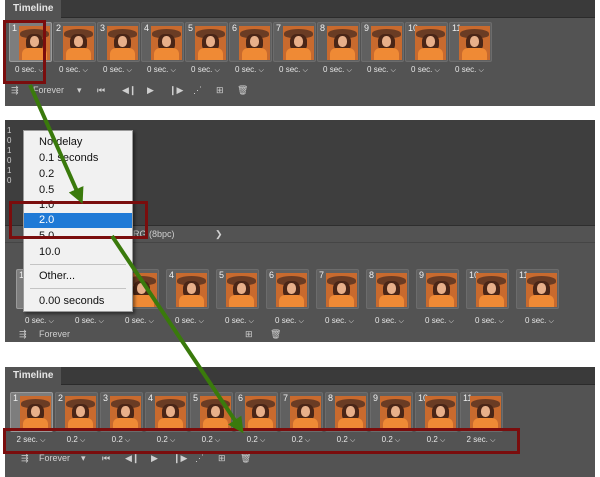 This screenshot has width=600, height=477. I want to click on frame-number: 1, so click(16, 398).